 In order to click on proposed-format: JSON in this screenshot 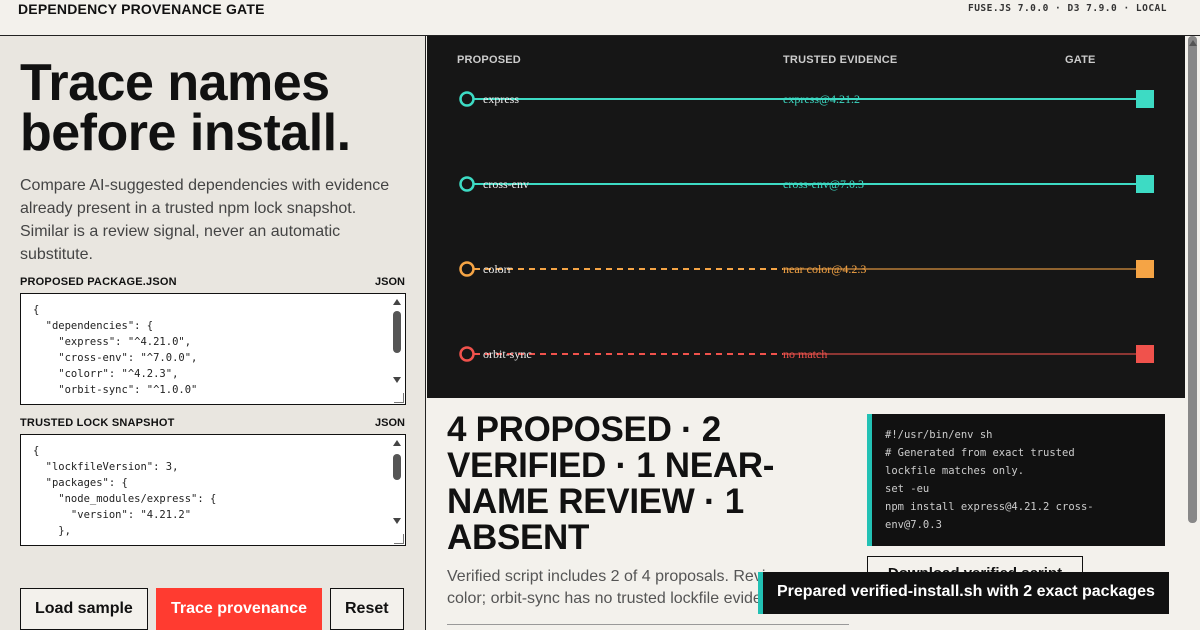, I will do `click(390, 282)`.